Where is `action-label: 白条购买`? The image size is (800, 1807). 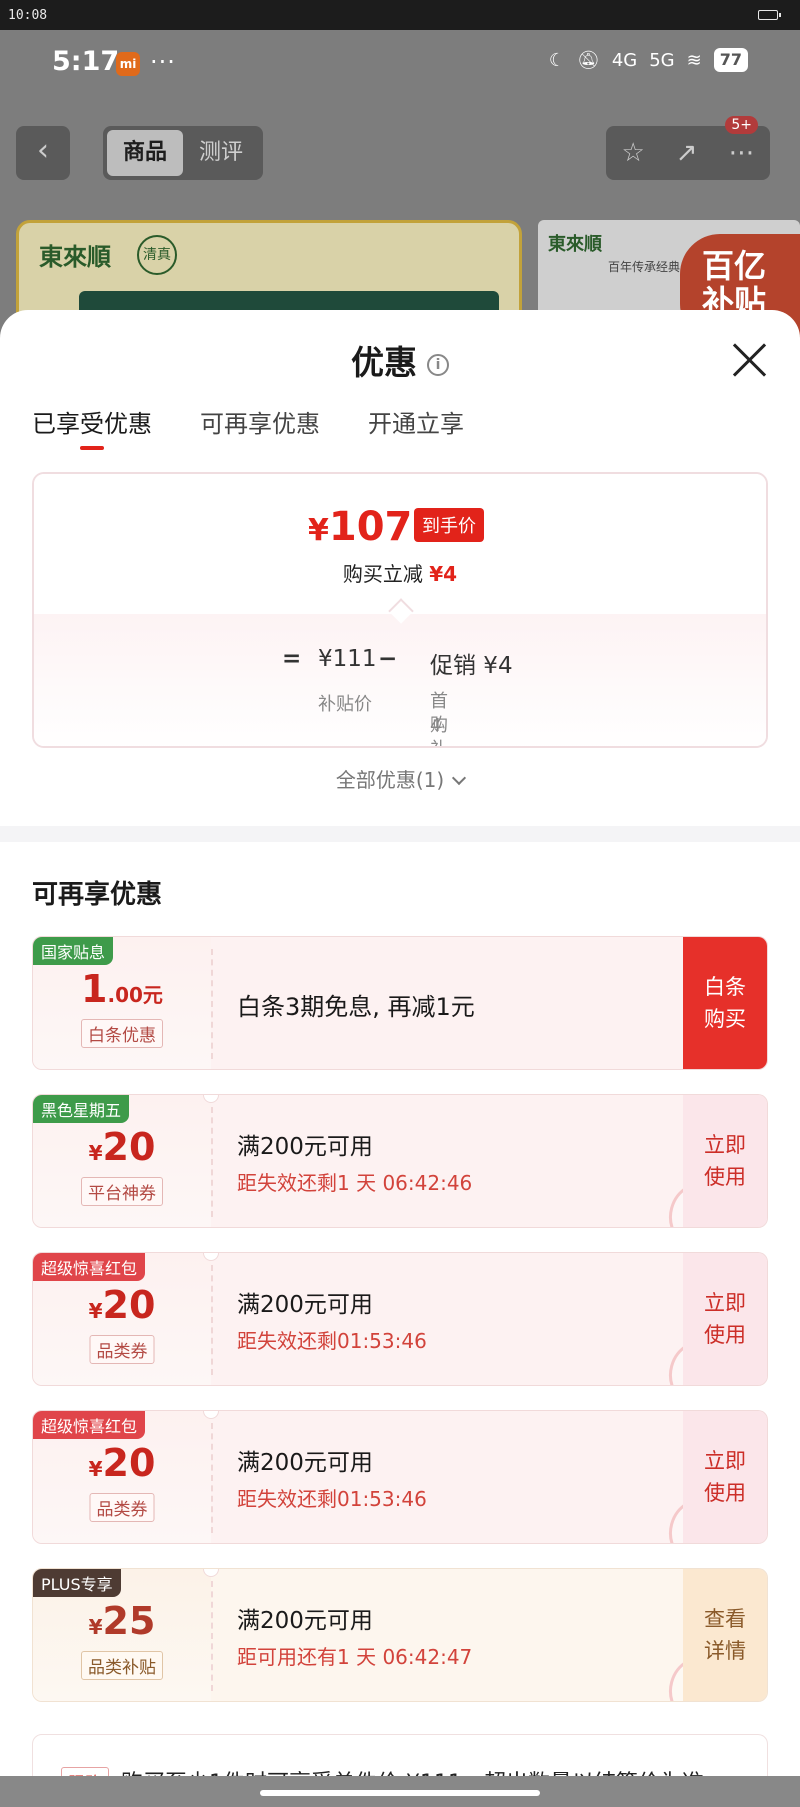
action-label: 白条购买 is located at coordinates (725, 1003).